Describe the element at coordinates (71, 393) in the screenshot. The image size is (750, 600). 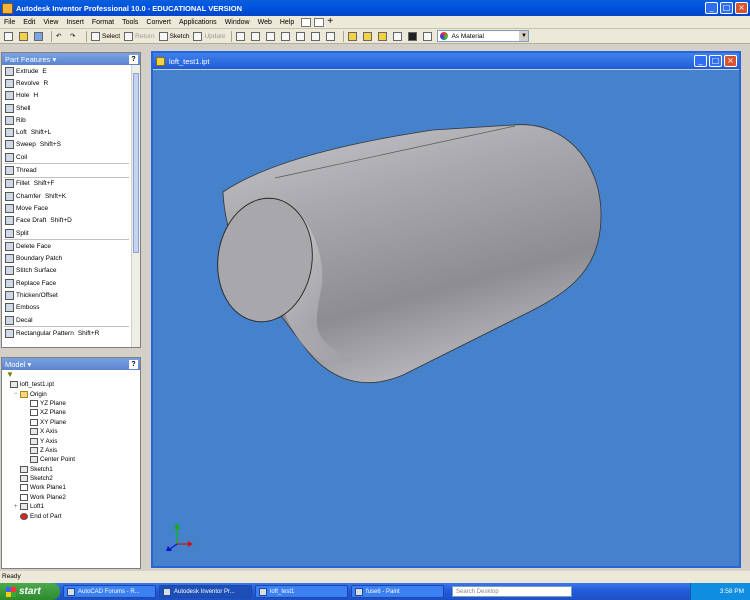
I see `tree-node-origin: − Origin` at that location.